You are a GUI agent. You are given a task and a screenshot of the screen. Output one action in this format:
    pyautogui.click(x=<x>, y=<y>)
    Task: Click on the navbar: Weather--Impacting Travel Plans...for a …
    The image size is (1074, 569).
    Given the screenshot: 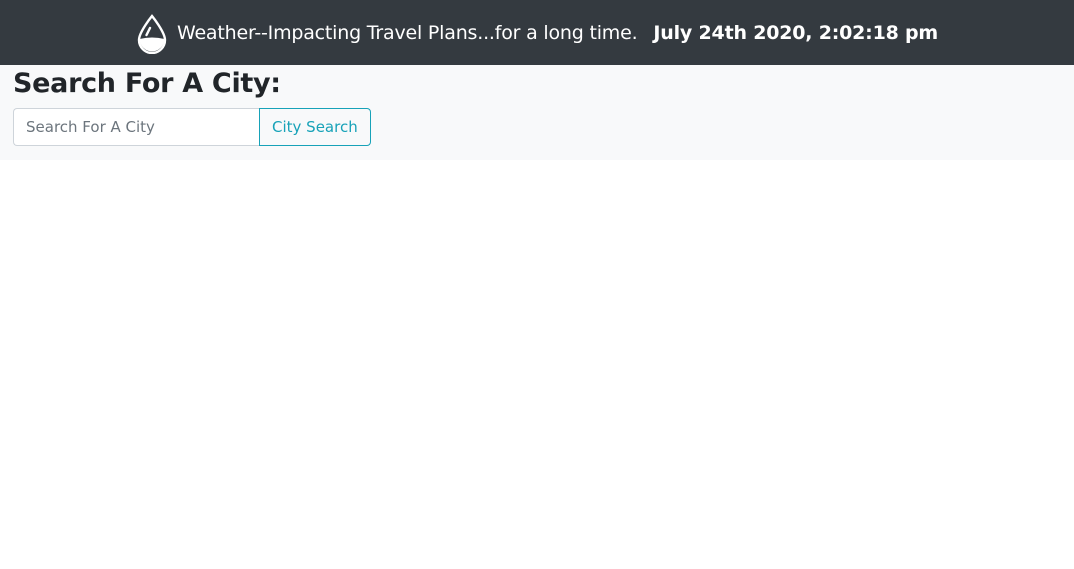 What is the action you would take?
    pyautogui.click(x=537, y=32)
    